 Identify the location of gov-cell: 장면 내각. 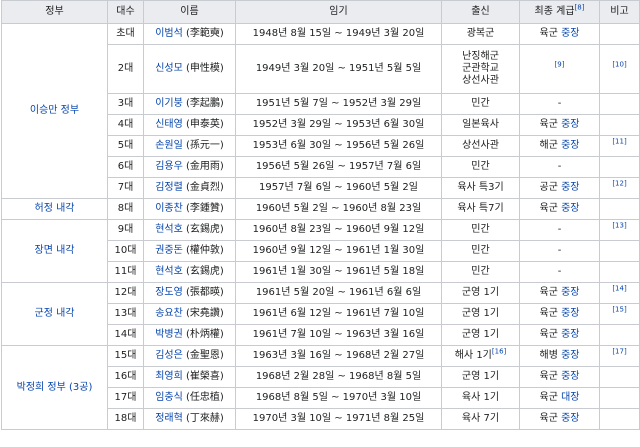
(54, 251).